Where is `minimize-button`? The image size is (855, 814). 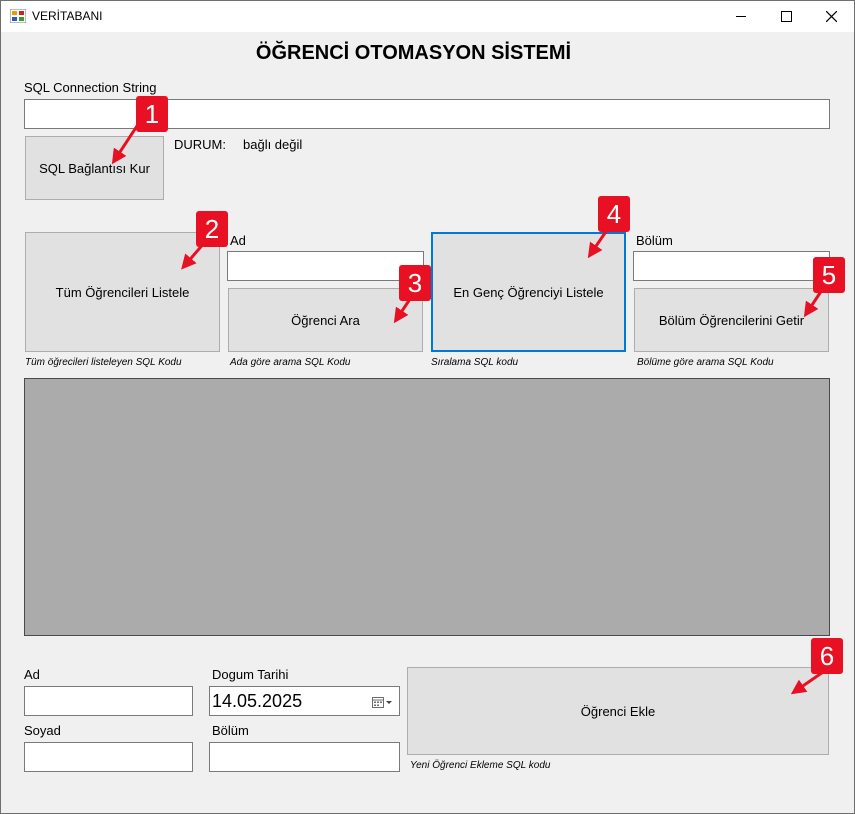
minimize-button is located at coordinates (741, 16).